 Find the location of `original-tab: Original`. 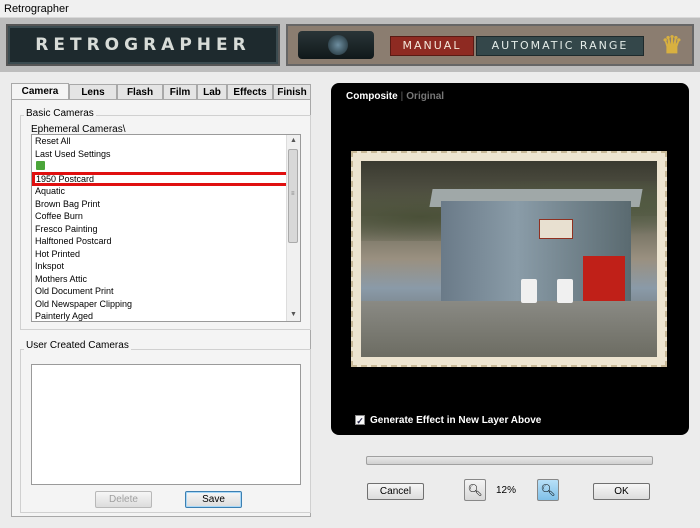

original-tab: Original is located at coordinates (425, 96).